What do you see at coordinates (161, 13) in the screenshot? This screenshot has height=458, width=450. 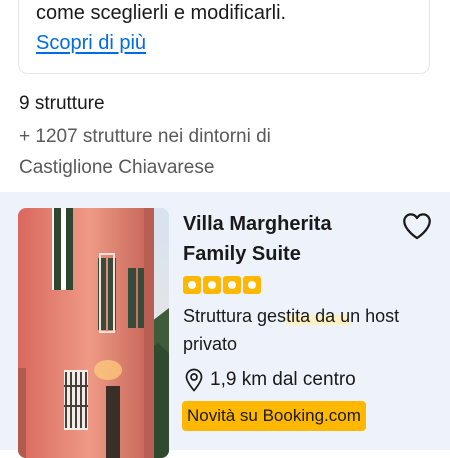 I see `info-text: come sceglierli e modificarli.` at bounding box center [161, 13].